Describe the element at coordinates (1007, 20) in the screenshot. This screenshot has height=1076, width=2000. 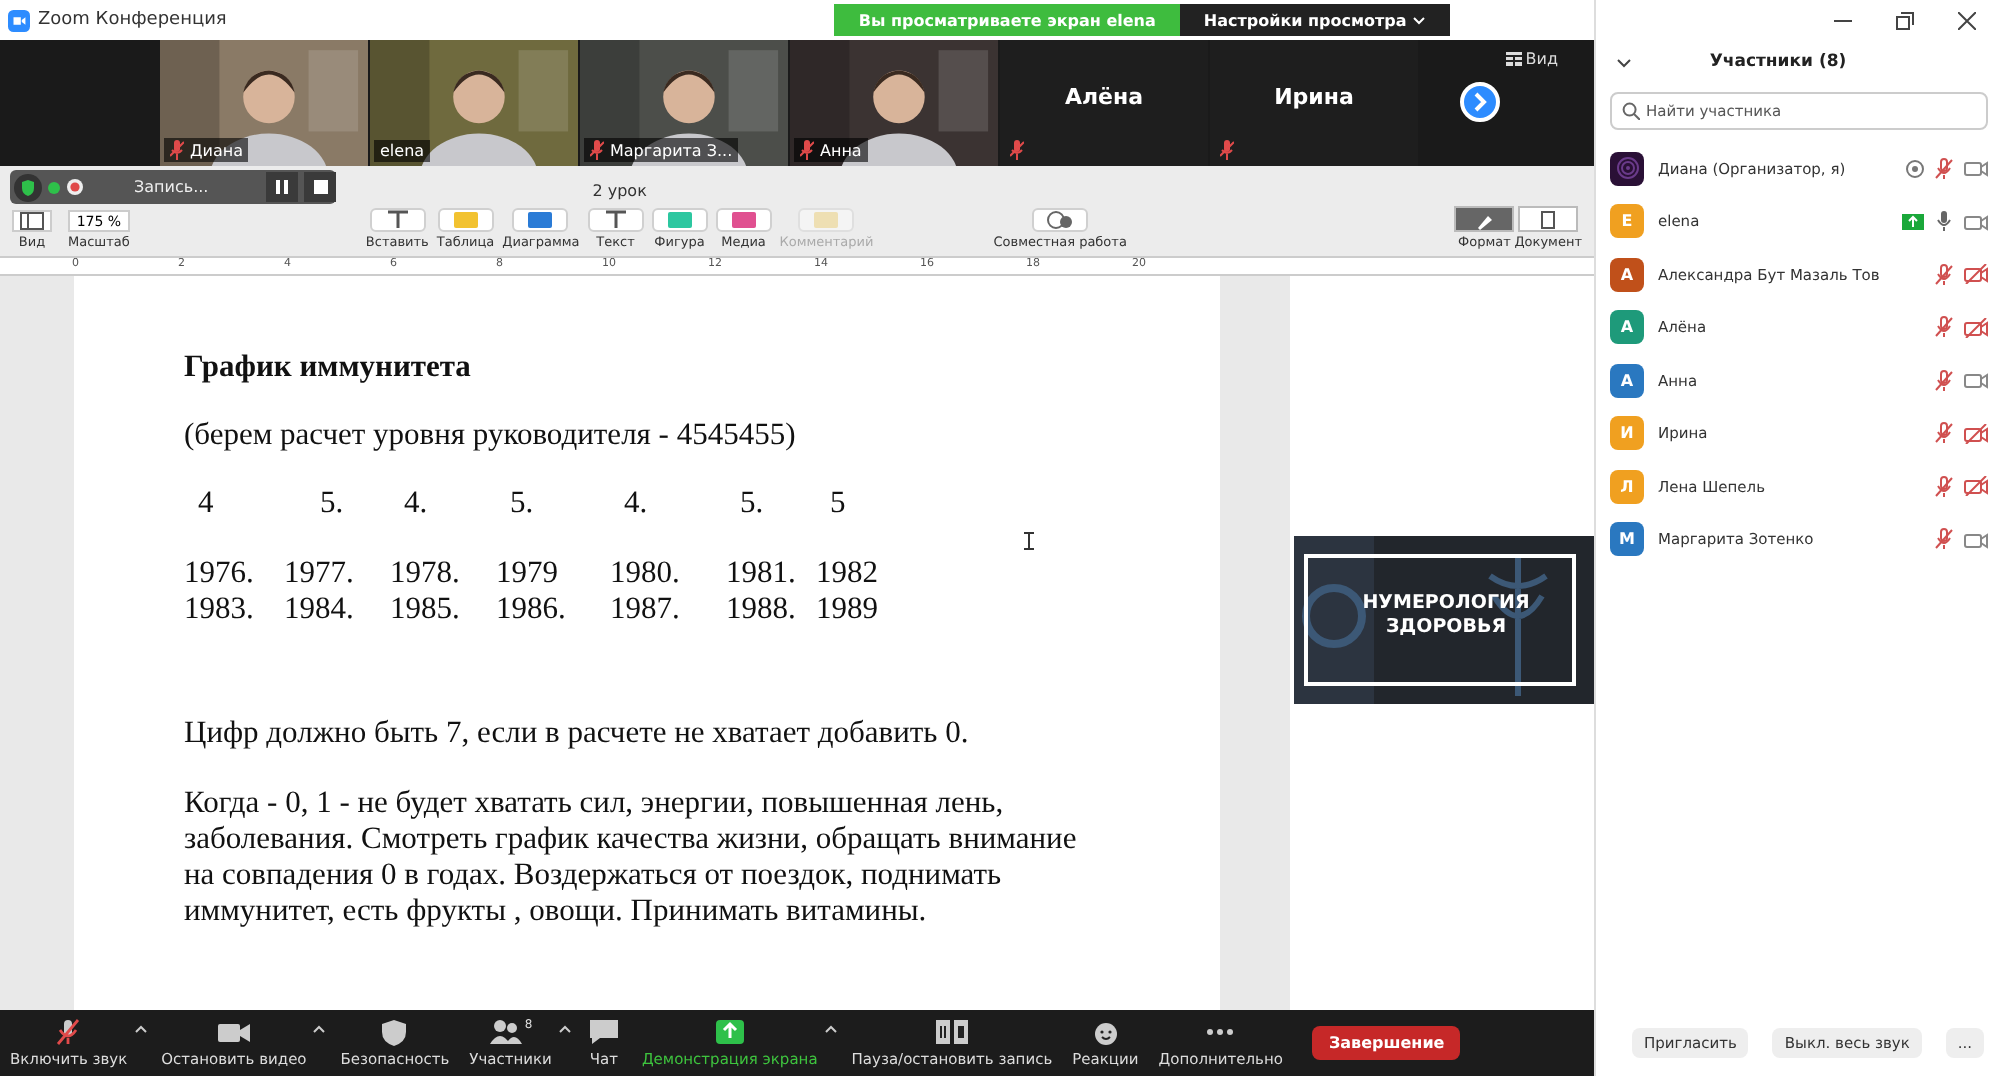
I see `sharing-notice: Вы просматриваете экран elena` at that location.